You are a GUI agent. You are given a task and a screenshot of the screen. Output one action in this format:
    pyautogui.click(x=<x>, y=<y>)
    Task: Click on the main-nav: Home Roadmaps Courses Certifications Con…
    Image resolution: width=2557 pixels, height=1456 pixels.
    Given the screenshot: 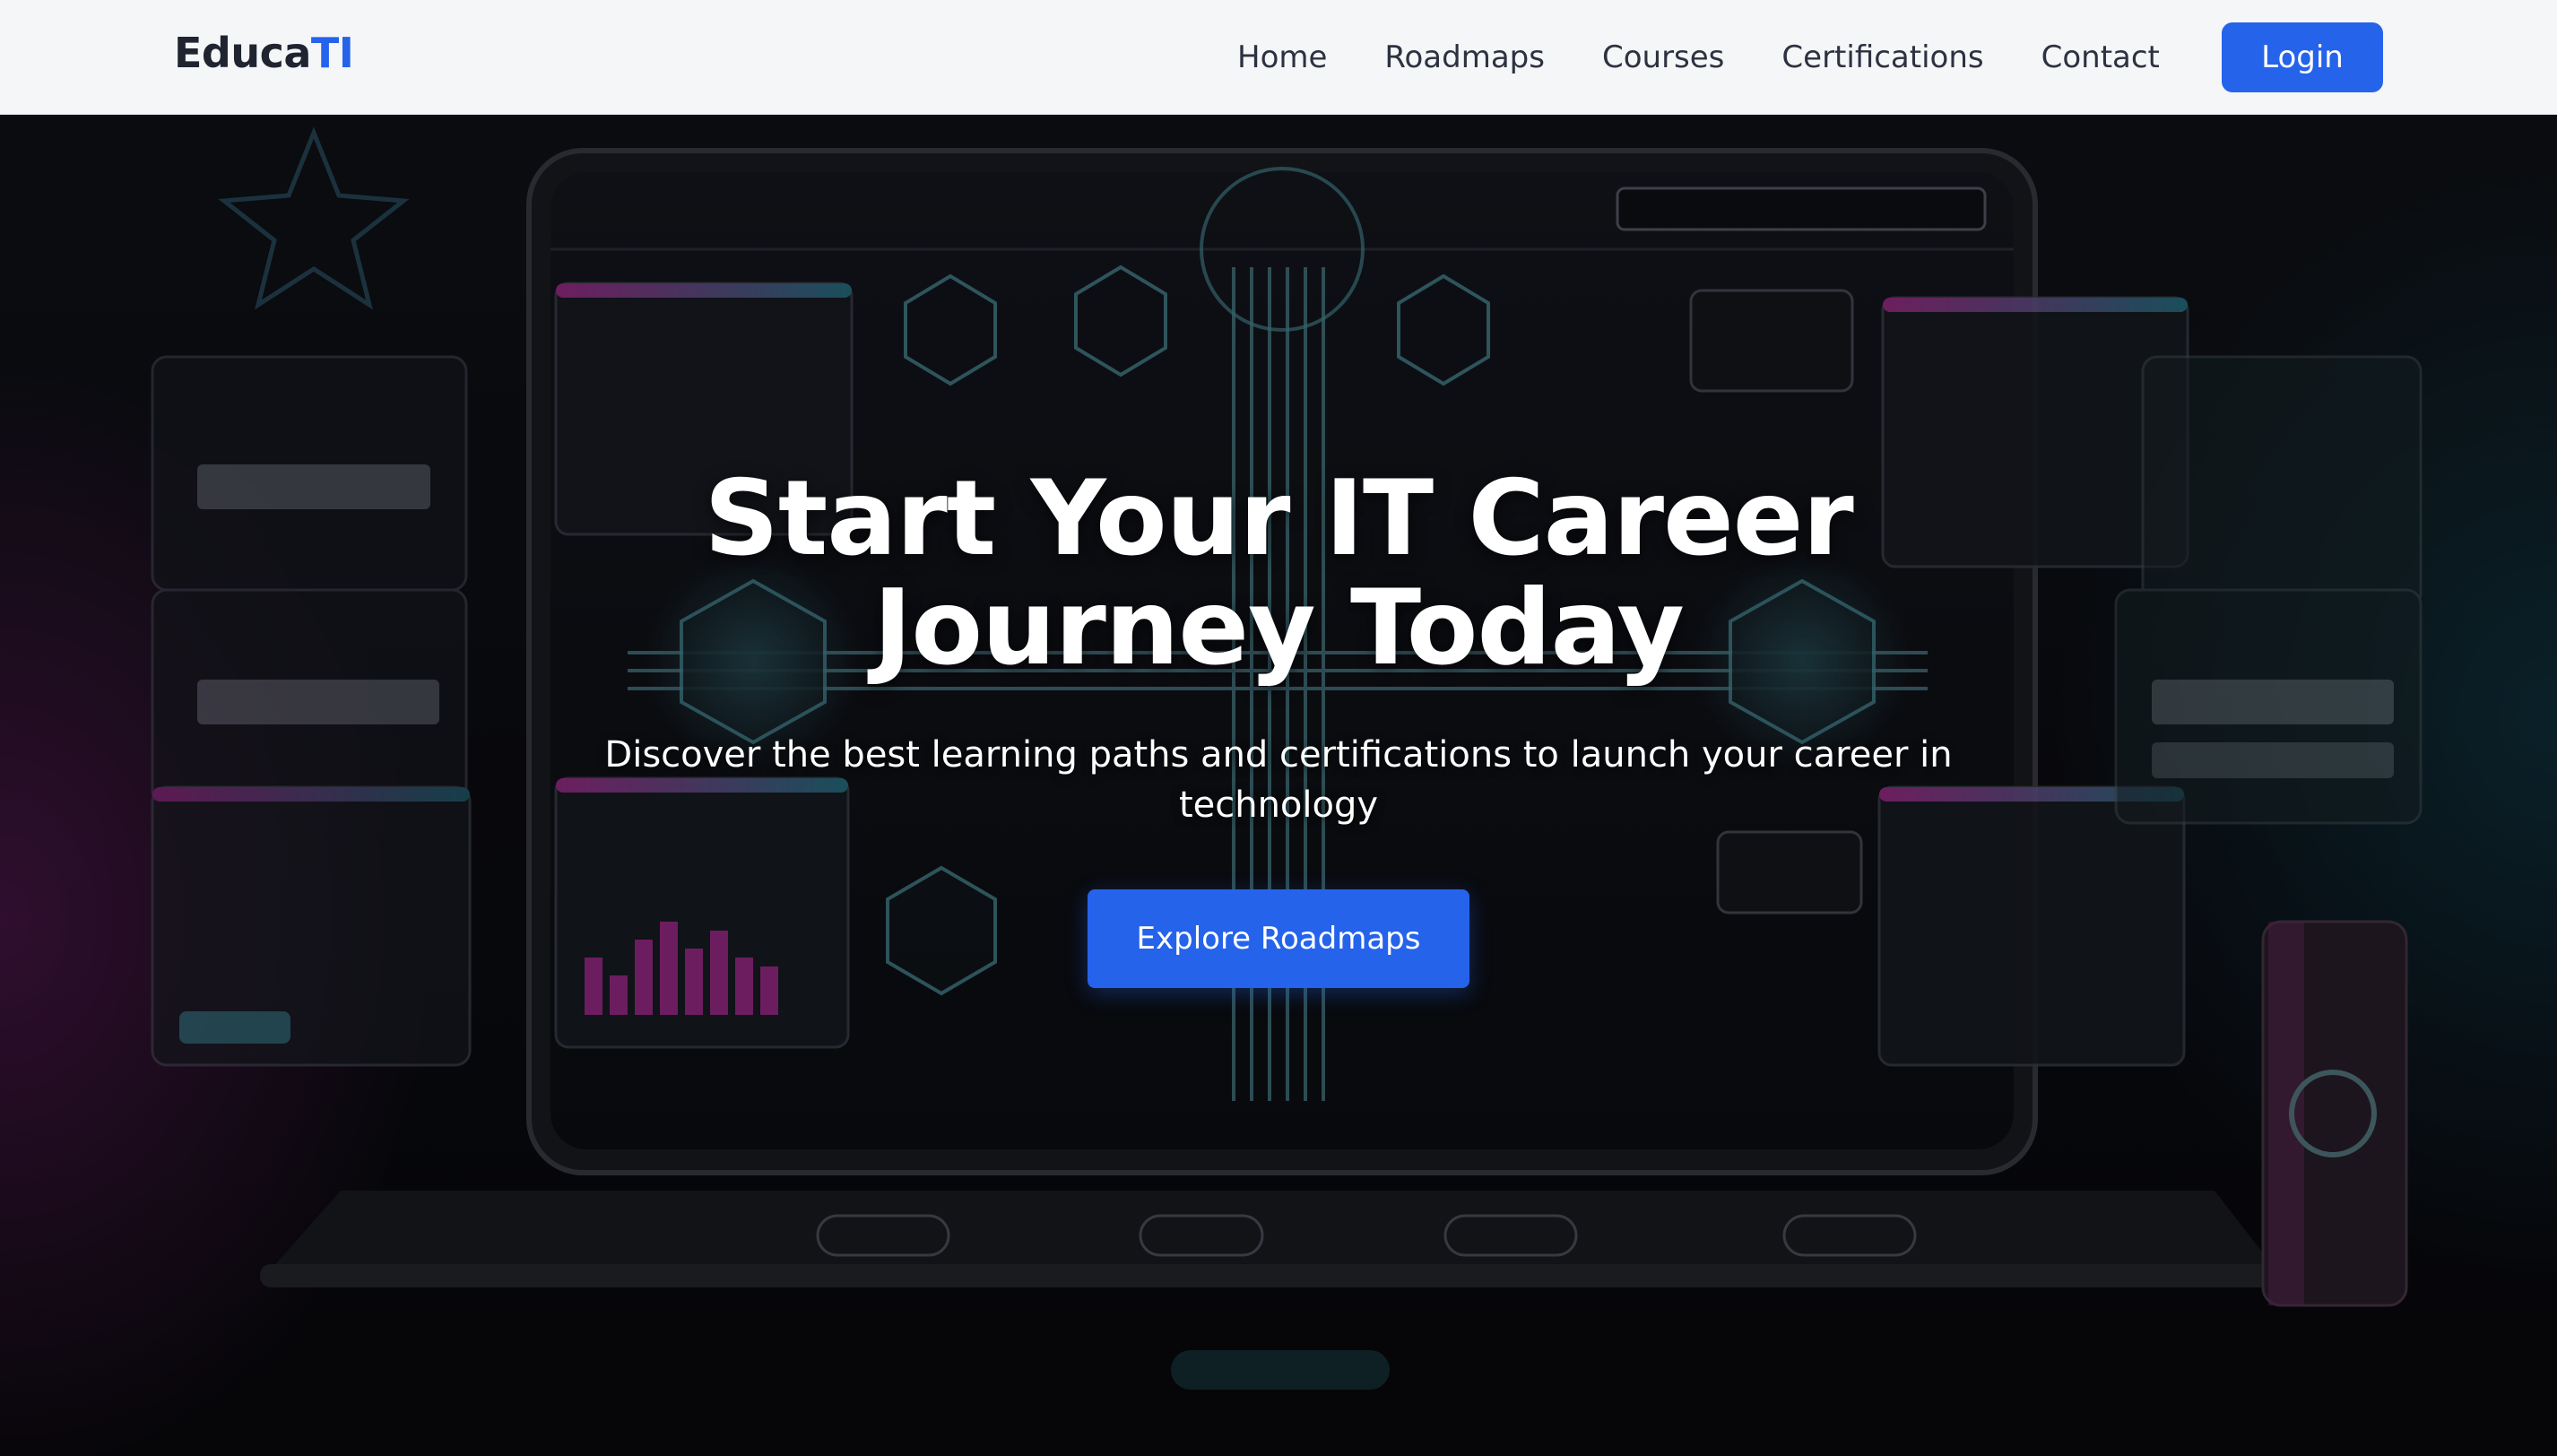 What is the action you would take?
    pyautogui.click(x=1727, y=57)
    